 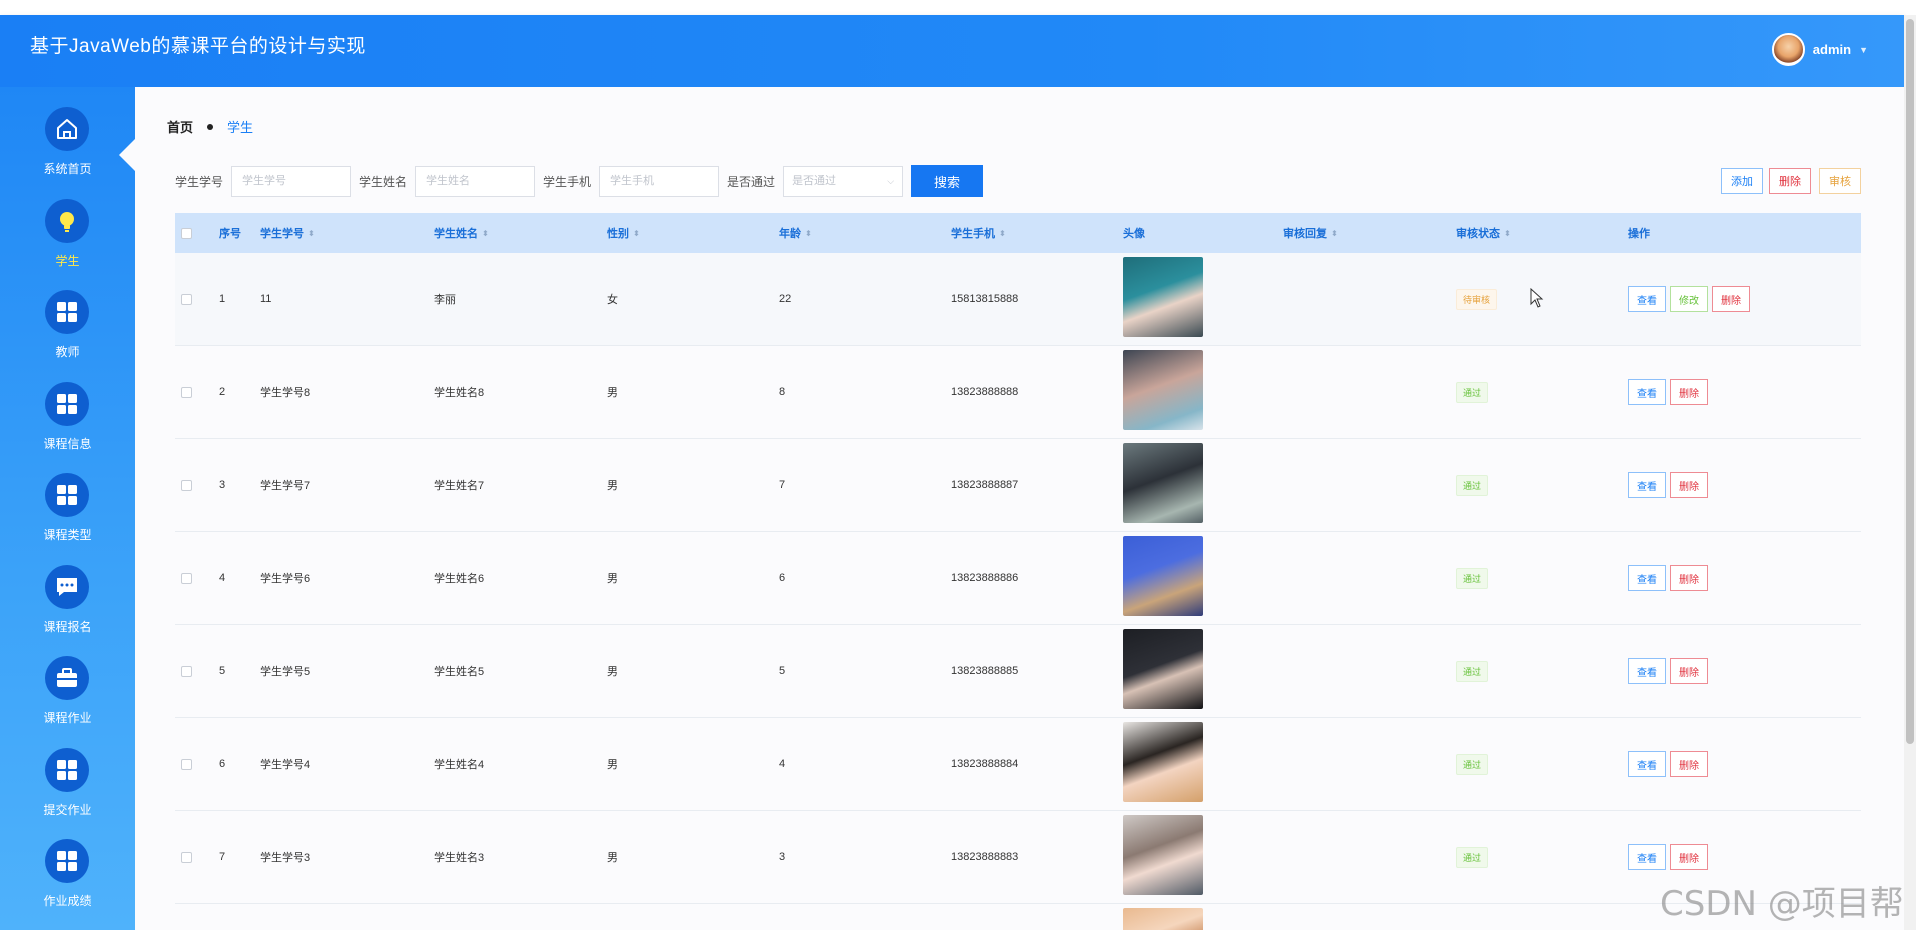 What do you see at coordinates (67, 792) in the screenshot?
I see `sidebar-item-7: 提交作业` at bounding box center [67, 792].